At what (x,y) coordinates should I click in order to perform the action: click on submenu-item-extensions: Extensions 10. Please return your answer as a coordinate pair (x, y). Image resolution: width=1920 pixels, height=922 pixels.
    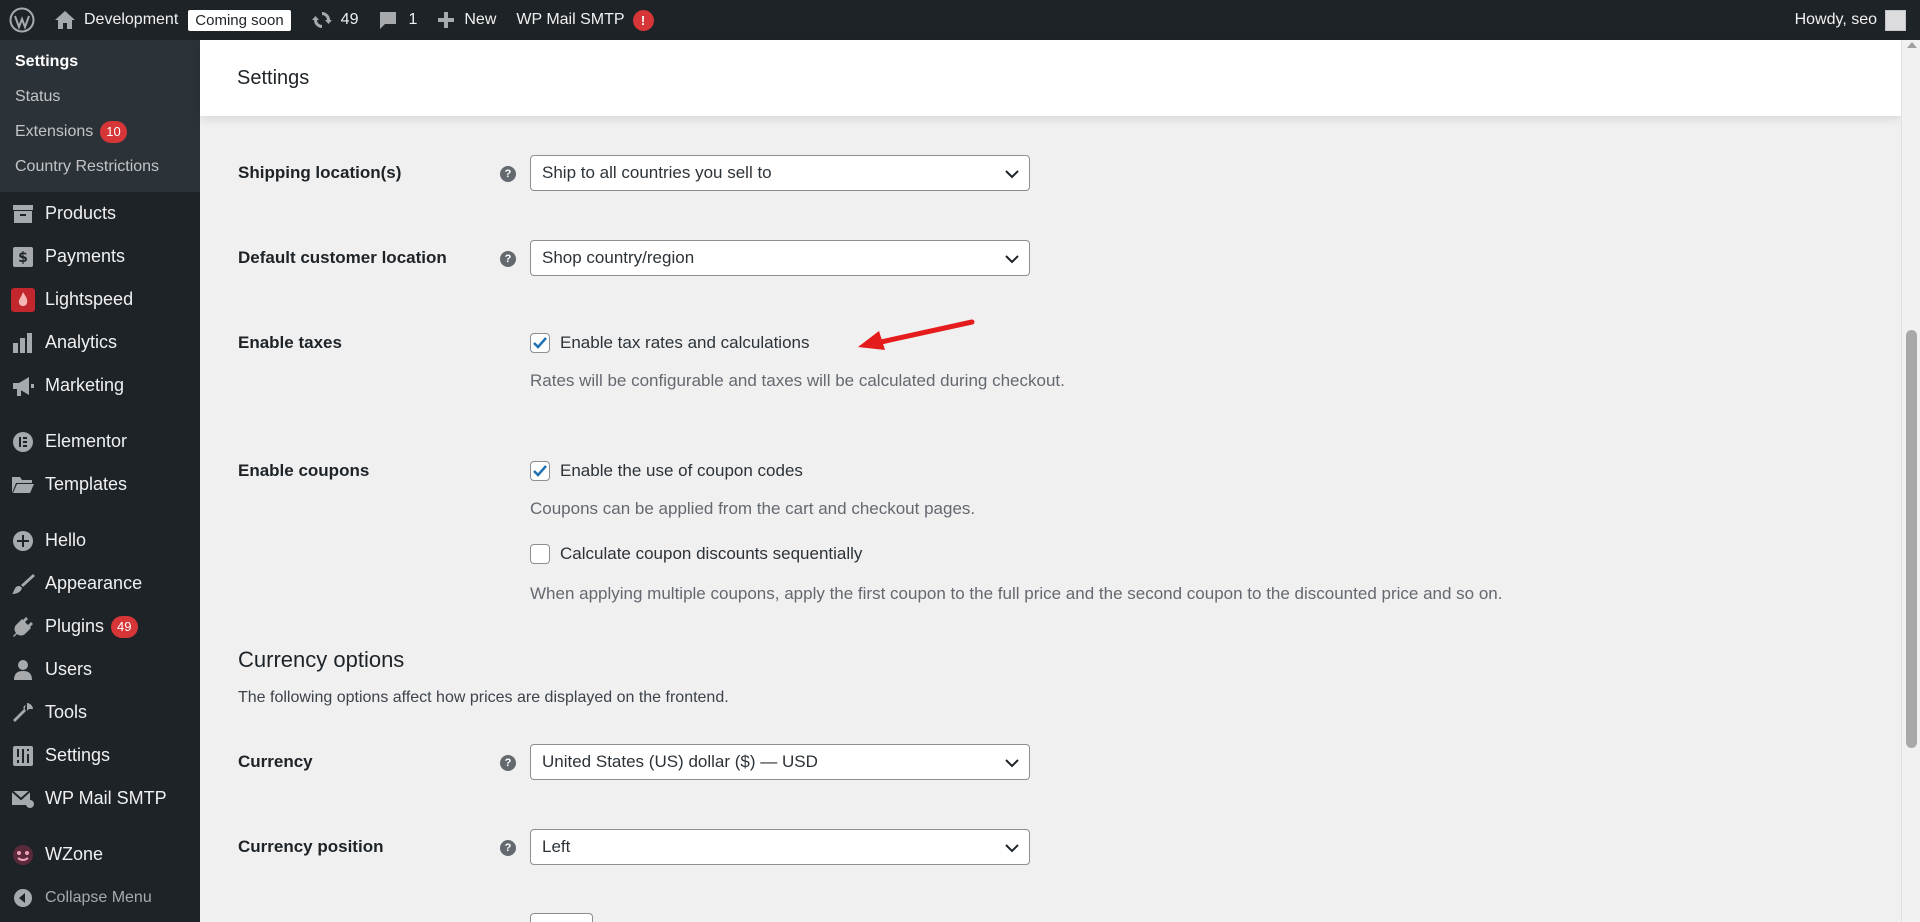
    Looking at the image, I should click on (100, 131).